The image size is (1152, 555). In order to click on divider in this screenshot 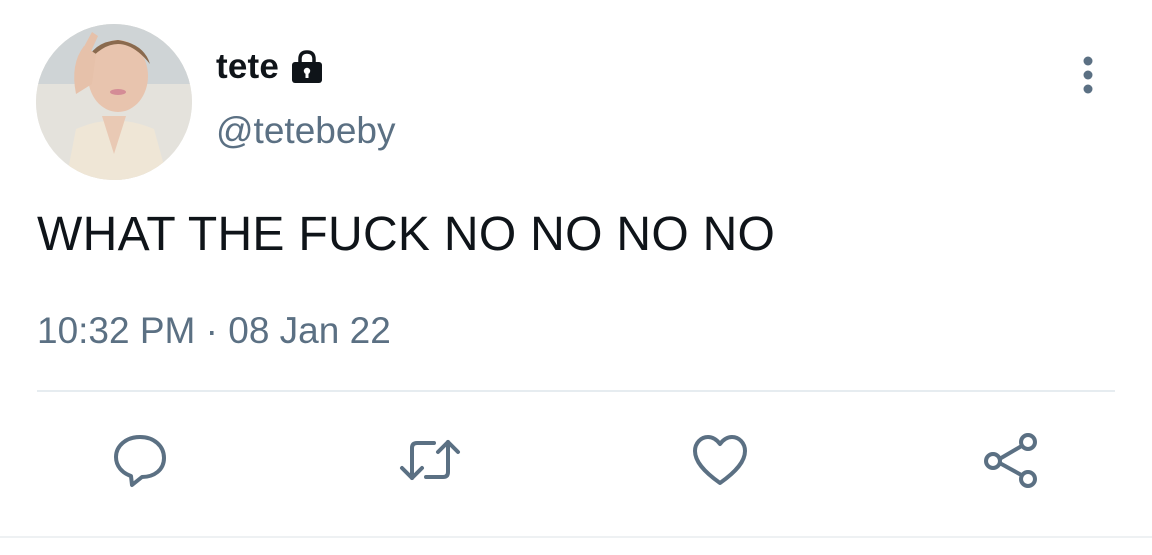, I will do `click(576, 391)`.